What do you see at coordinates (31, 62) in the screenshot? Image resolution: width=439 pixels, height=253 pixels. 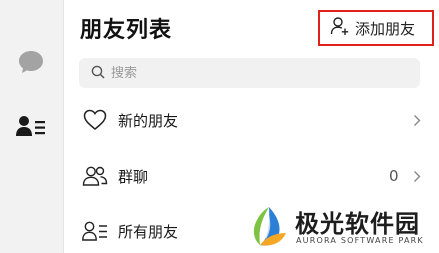 I see `chat-bubble-icon` at bounding box center [31, 62].